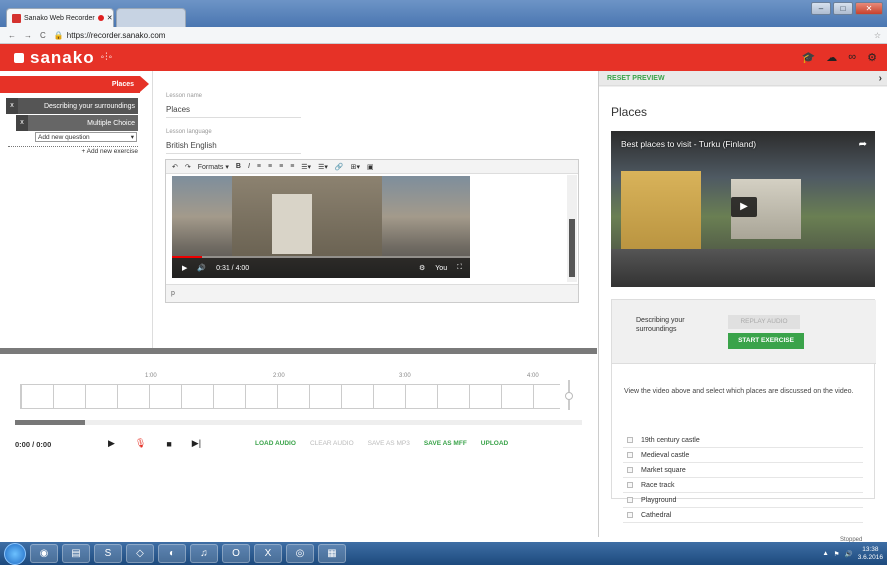  What do you see at coordinates (821, 8) in the screenshot?
I see `minimize-button: –` at bounding box center [821, 8].